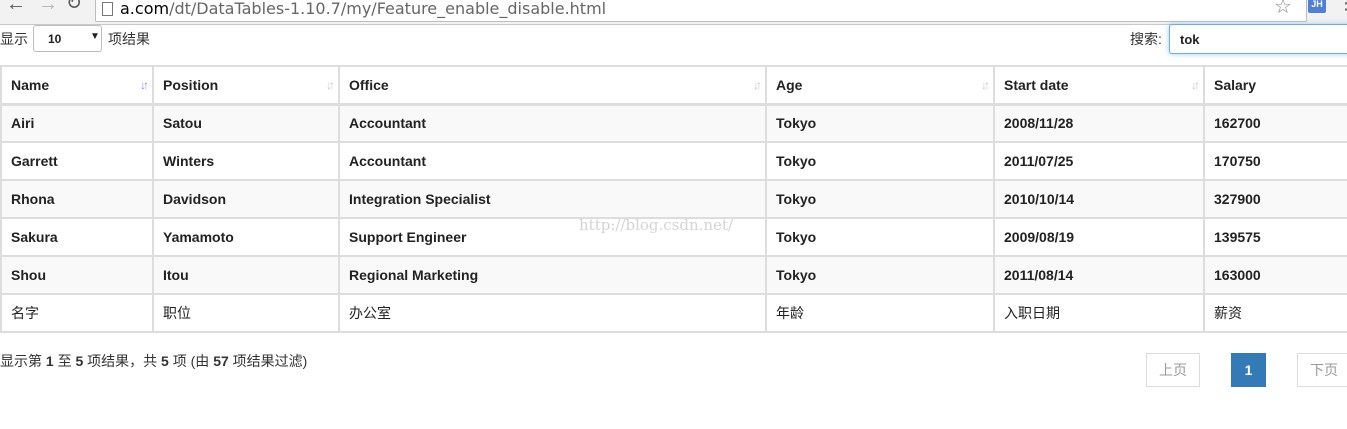 This screenshot has width=1347, height=429. What do you see at coordinates (14, 39) in the screenshot?
I see `length-label: 显示` at bounding box center [14, 39].